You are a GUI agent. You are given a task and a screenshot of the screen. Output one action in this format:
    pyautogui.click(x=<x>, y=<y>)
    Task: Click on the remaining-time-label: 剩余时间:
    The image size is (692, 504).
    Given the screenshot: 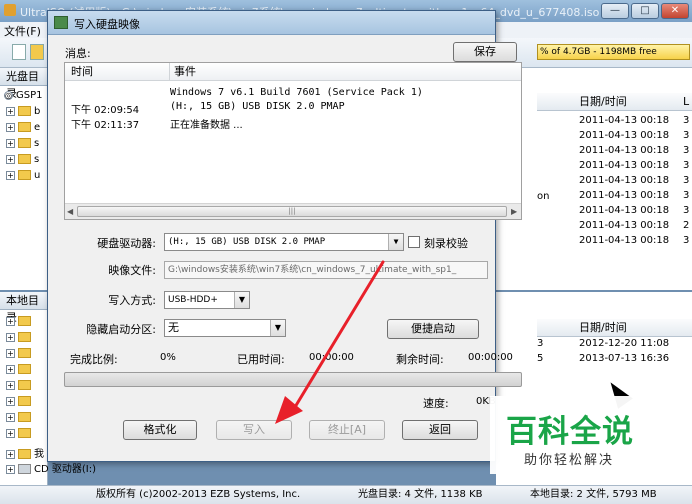 What is the action you would take?
    pyautogui.click(x=420, y=359)
    